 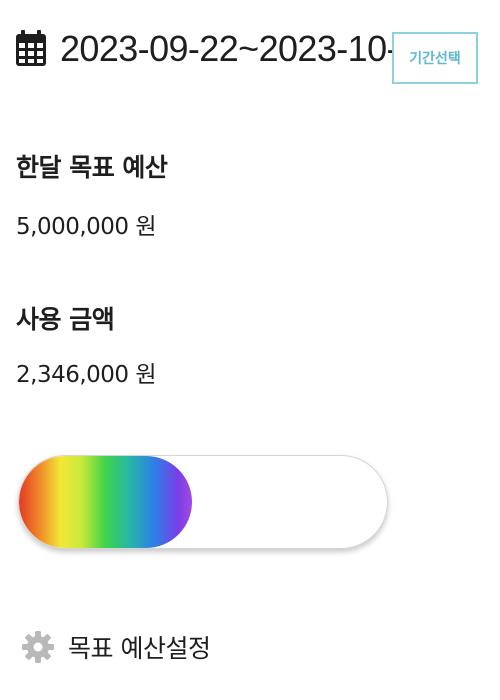 What do you see at coordinates (435, 58) in the screenshot?
I see `period-select-button: 기간선택` at bounding box center [435, 58].